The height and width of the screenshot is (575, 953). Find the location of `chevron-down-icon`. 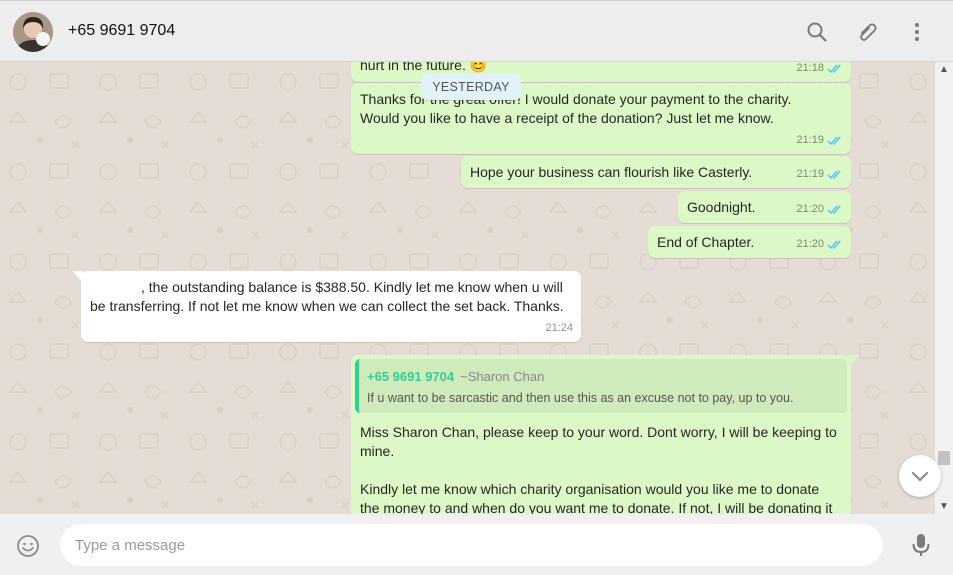

chevron-down-icon is located at coordinates (920, 476).